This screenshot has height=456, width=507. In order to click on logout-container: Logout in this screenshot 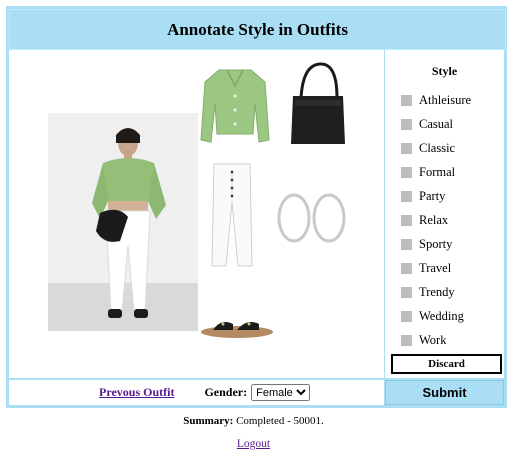, I will do `click(253, 444)`.